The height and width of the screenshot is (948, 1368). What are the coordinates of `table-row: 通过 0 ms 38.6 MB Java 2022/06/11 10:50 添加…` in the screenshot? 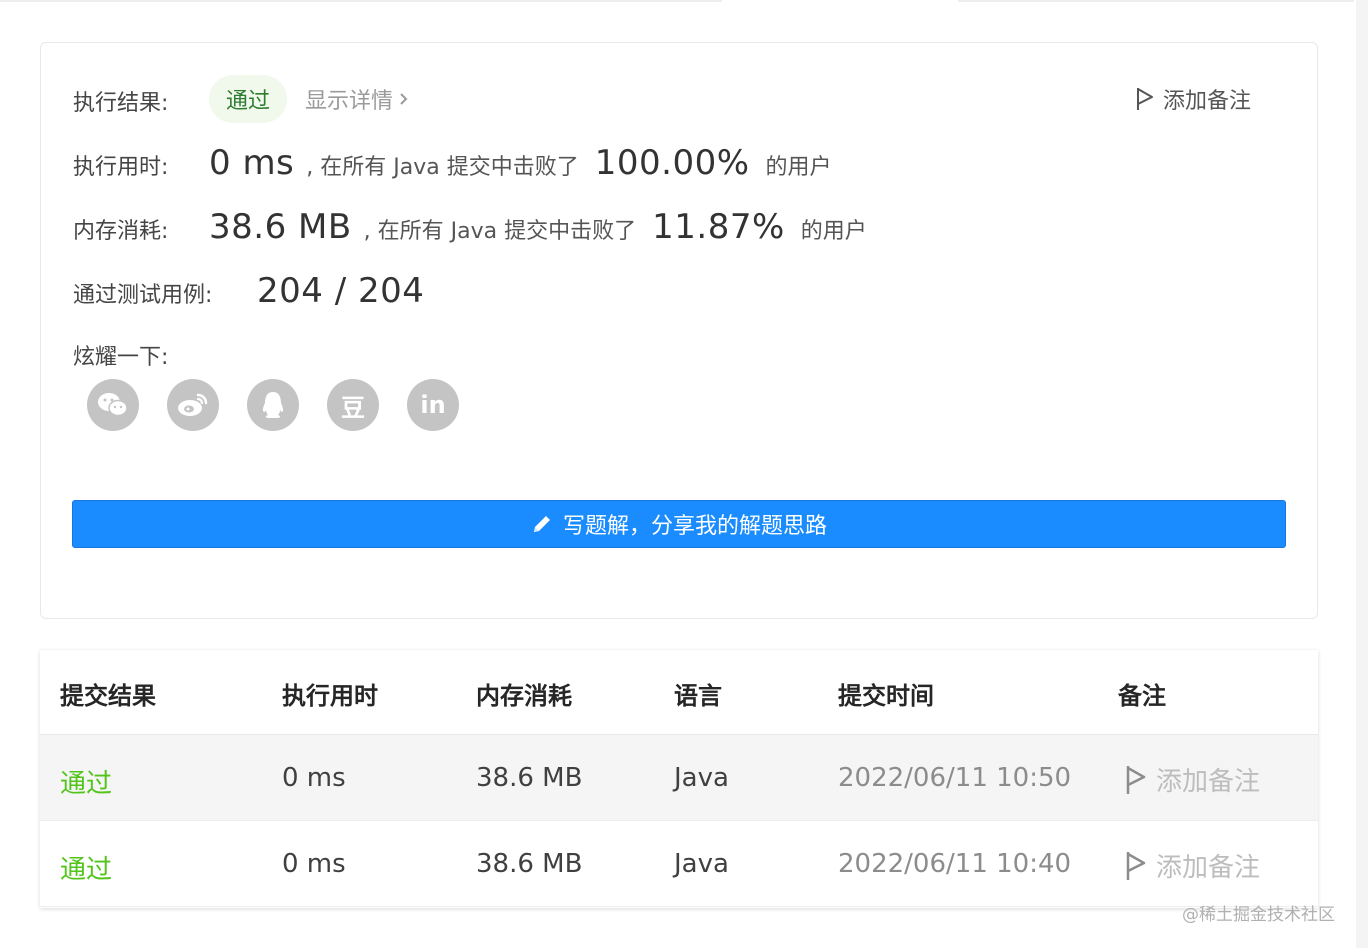 It's located at (679, 778).